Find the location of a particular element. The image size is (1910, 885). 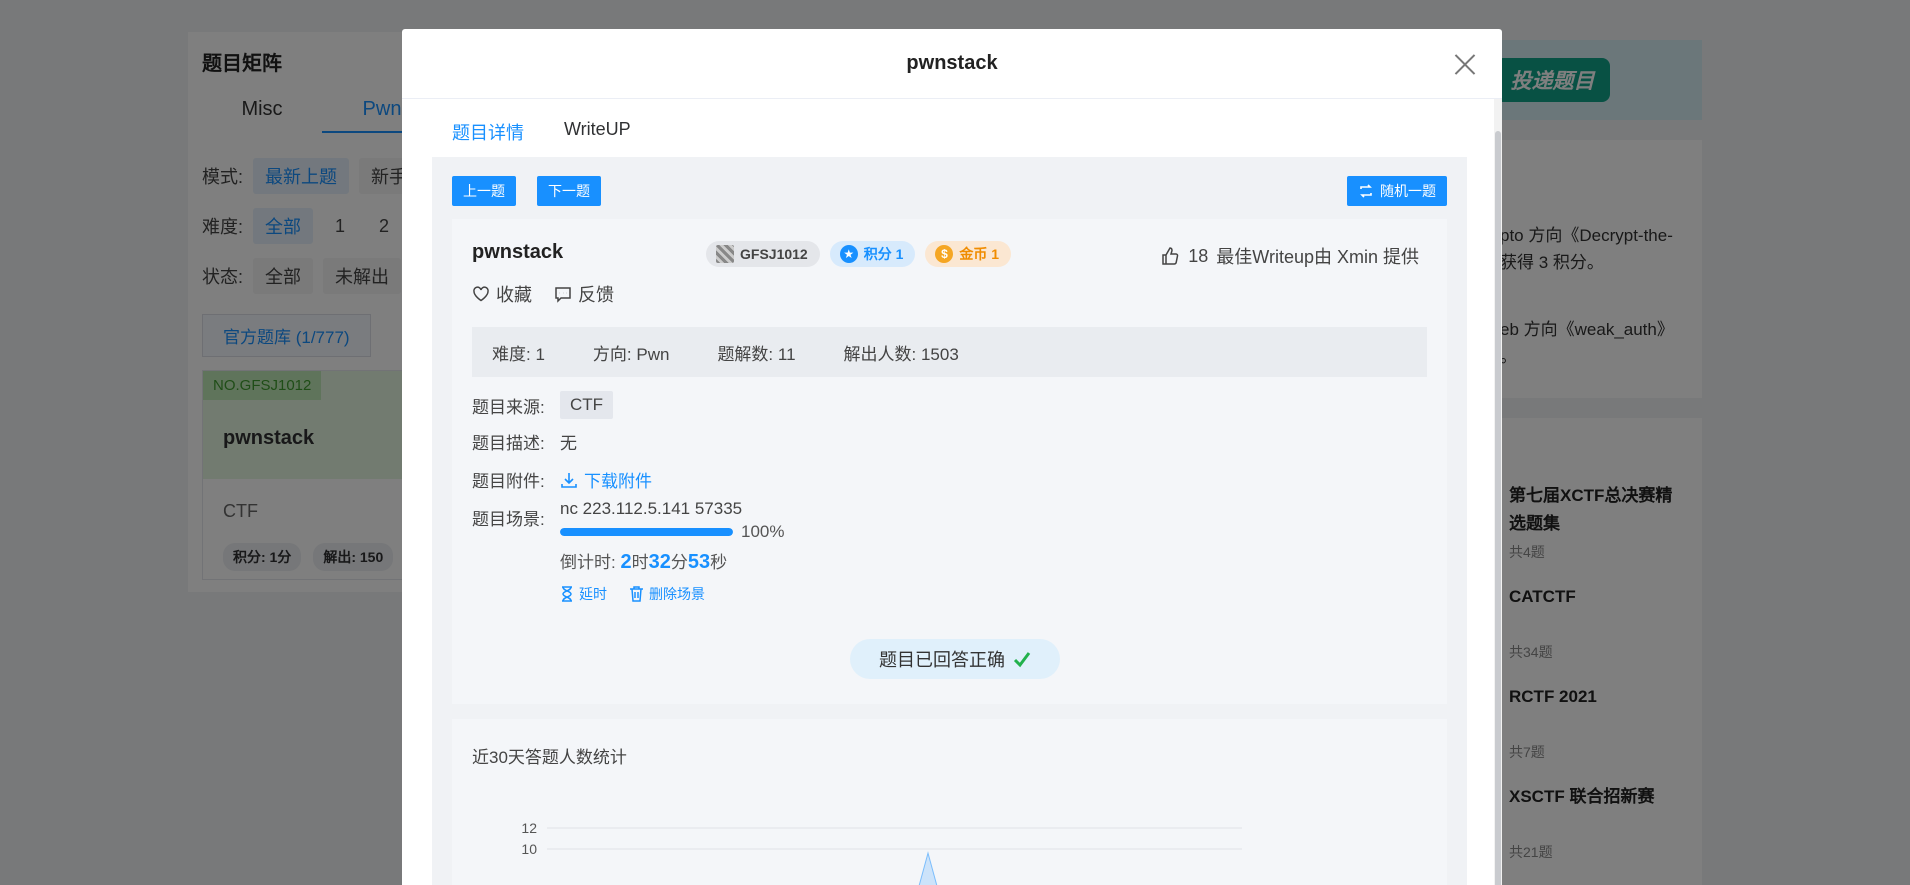

problem-id-badge: GFSJ1012 is located at coordinates (763, 254).